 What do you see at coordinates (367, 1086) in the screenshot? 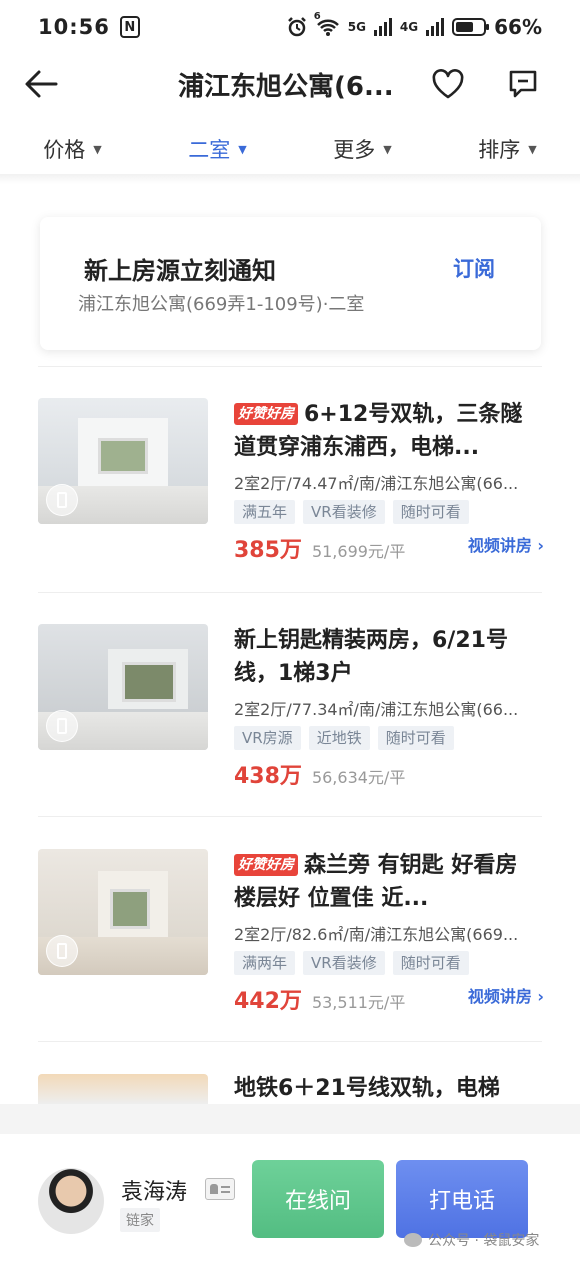
I see `listing-title-partial: 地铁6＋21号线双轨，电梯` at bounding box center [367, 1086].